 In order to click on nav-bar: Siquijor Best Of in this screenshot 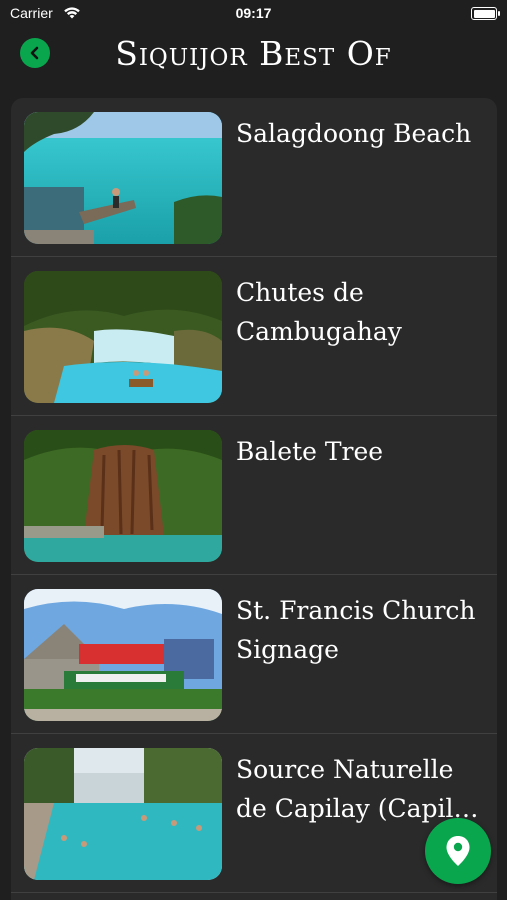, I will do `click(253, 59)`.